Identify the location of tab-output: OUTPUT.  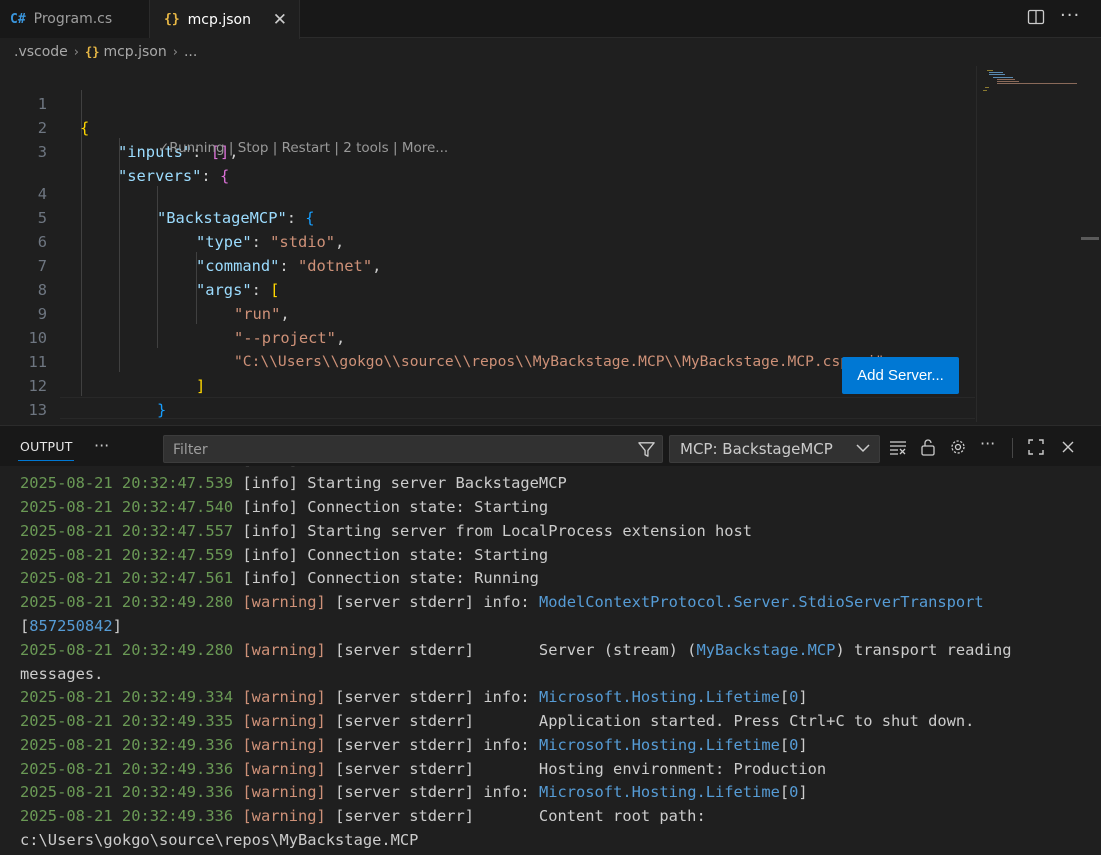
(46, 446).